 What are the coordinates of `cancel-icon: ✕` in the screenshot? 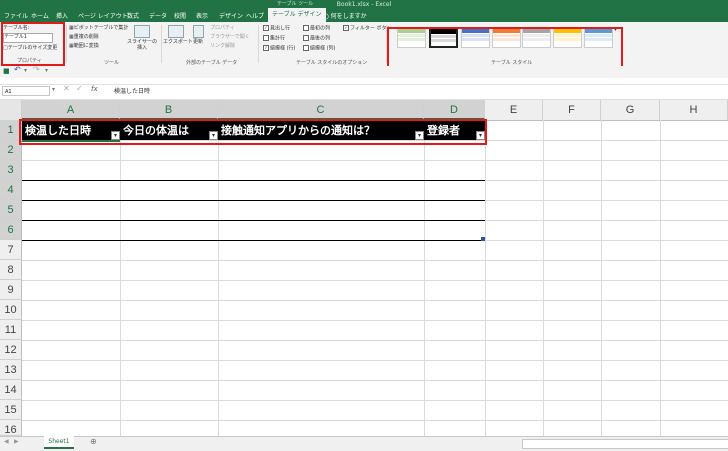 It's located at (66, 88).